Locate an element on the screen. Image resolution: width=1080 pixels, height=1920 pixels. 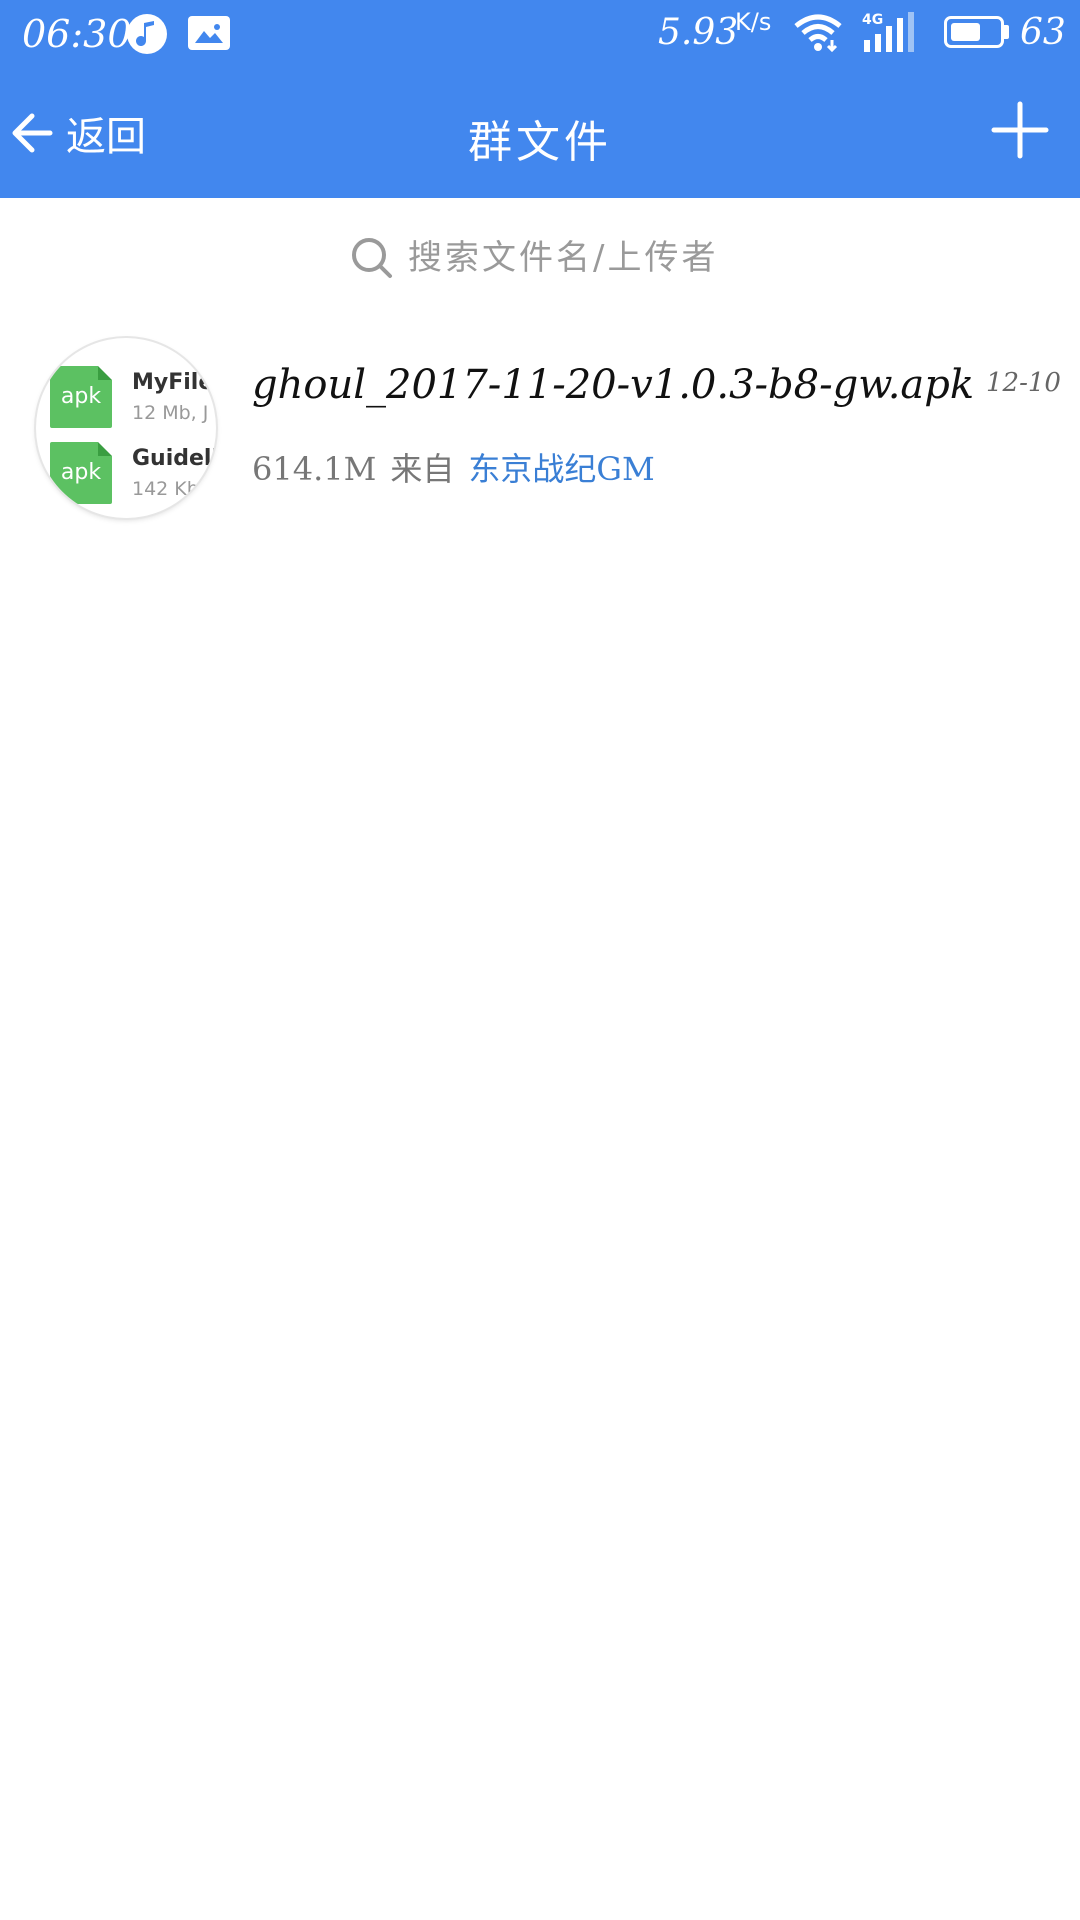
battery-icon is located at coordinates (974, 32).